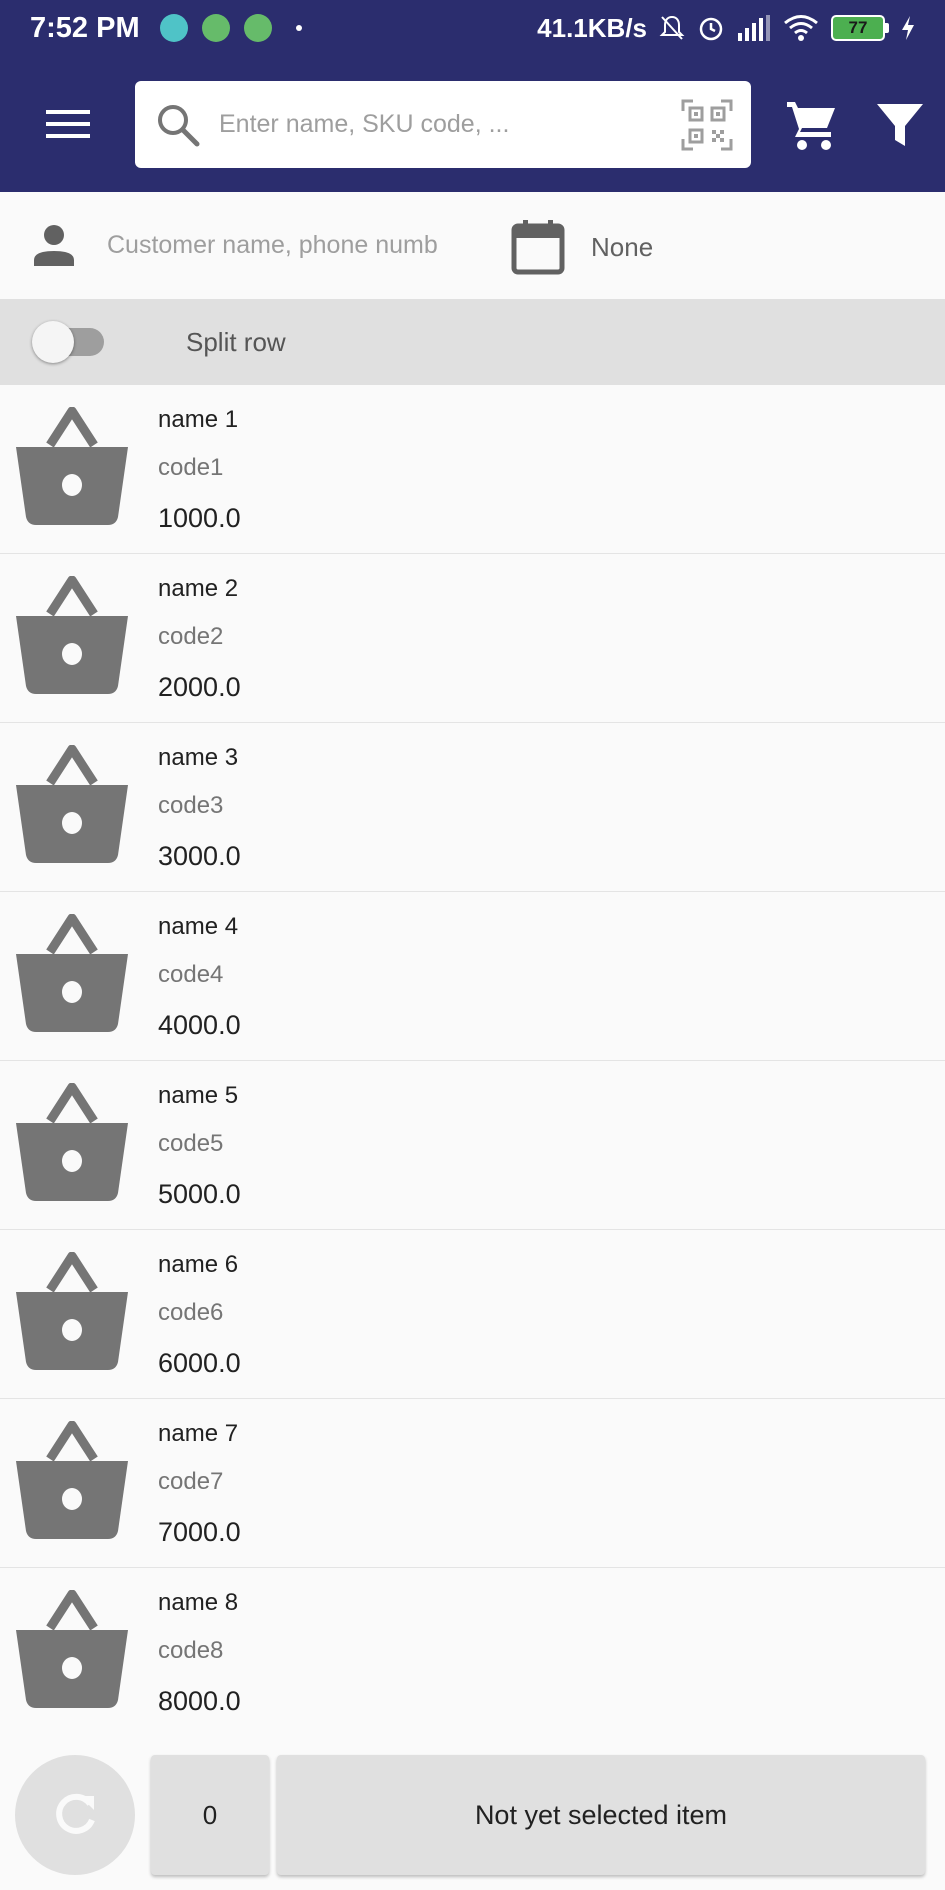  I want to click on battery-tip, so click(887, 28).